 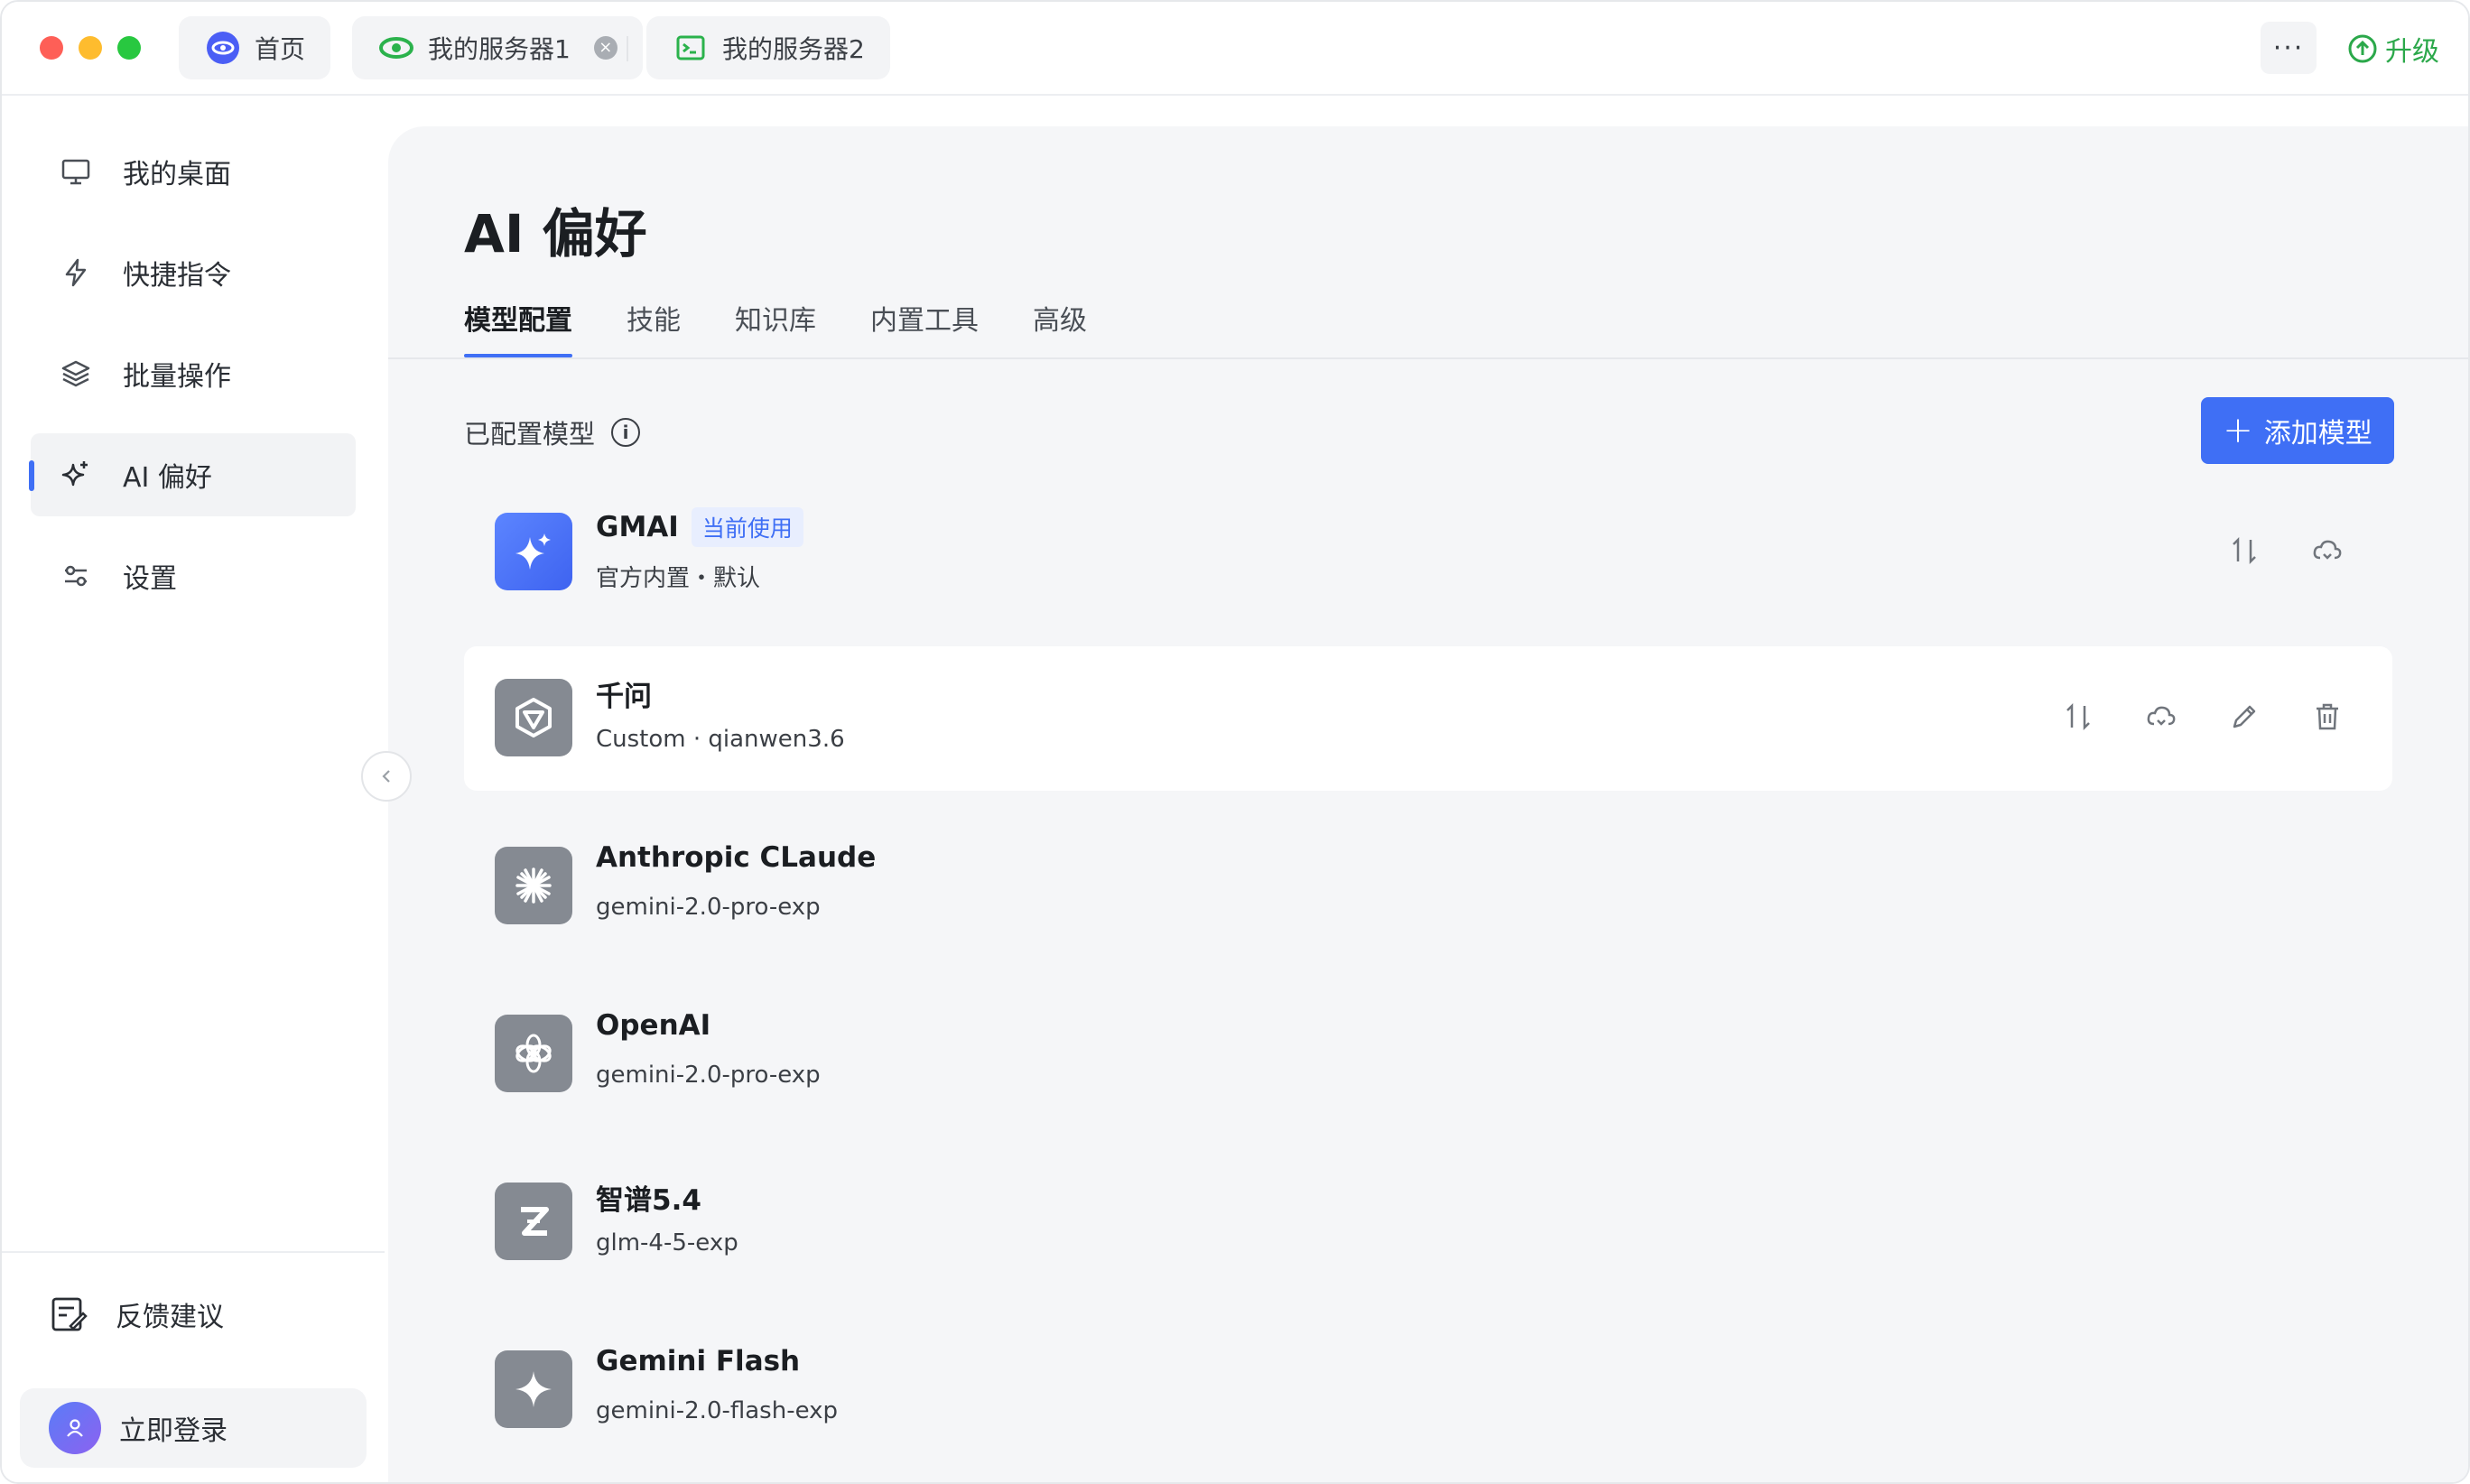 What do you see at coordinates (70, 1314) in the screenshot?
I see `feedback-icon` at bounding box center [70, 1314].